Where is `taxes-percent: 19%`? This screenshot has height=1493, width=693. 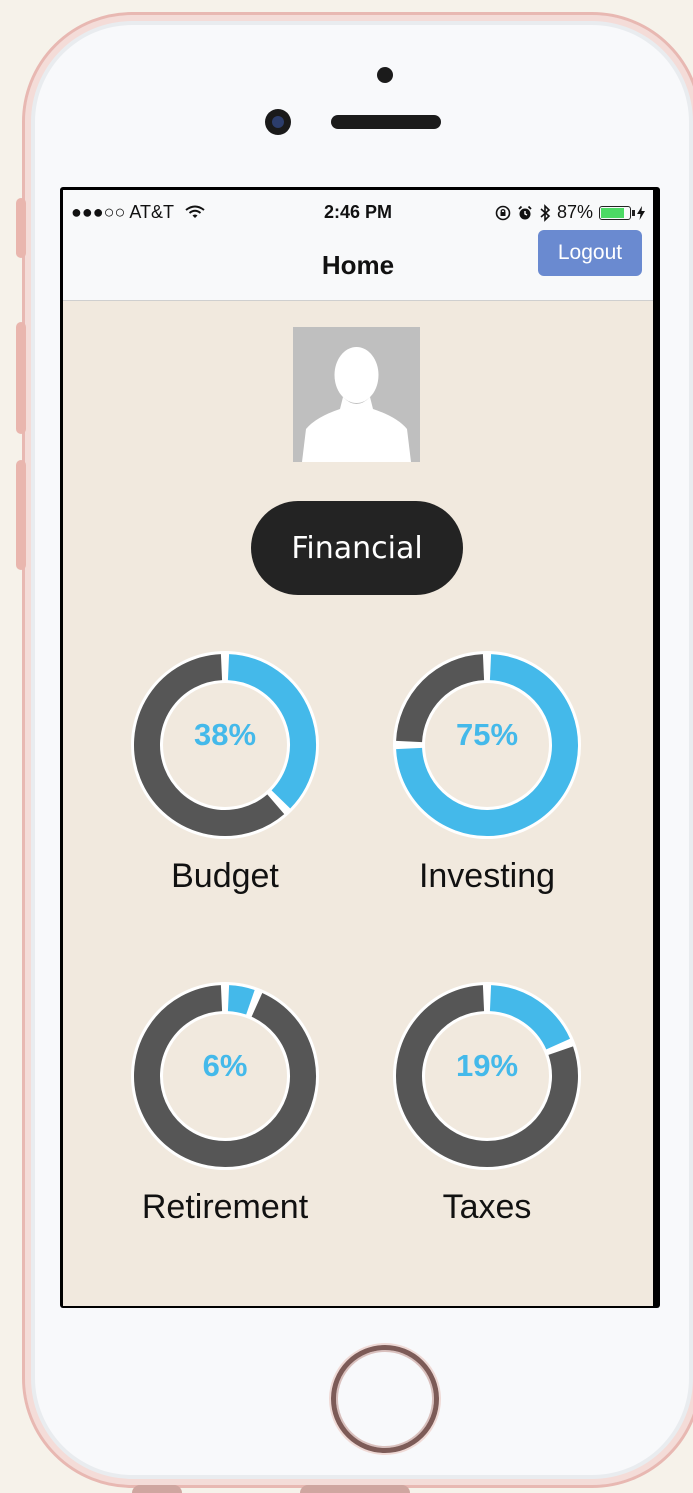
taxes-percent: 19% is located at coordinates (487, 1065).